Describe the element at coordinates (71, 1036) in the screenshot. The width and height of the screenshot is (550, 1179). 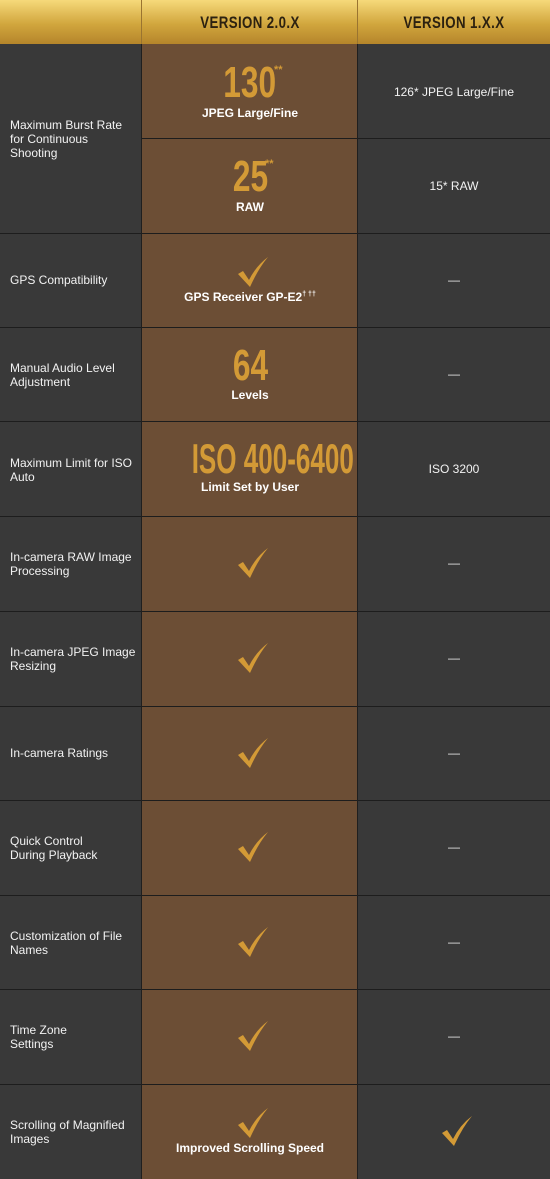
I see `feature-cell: Time Zone Settings` at that location.